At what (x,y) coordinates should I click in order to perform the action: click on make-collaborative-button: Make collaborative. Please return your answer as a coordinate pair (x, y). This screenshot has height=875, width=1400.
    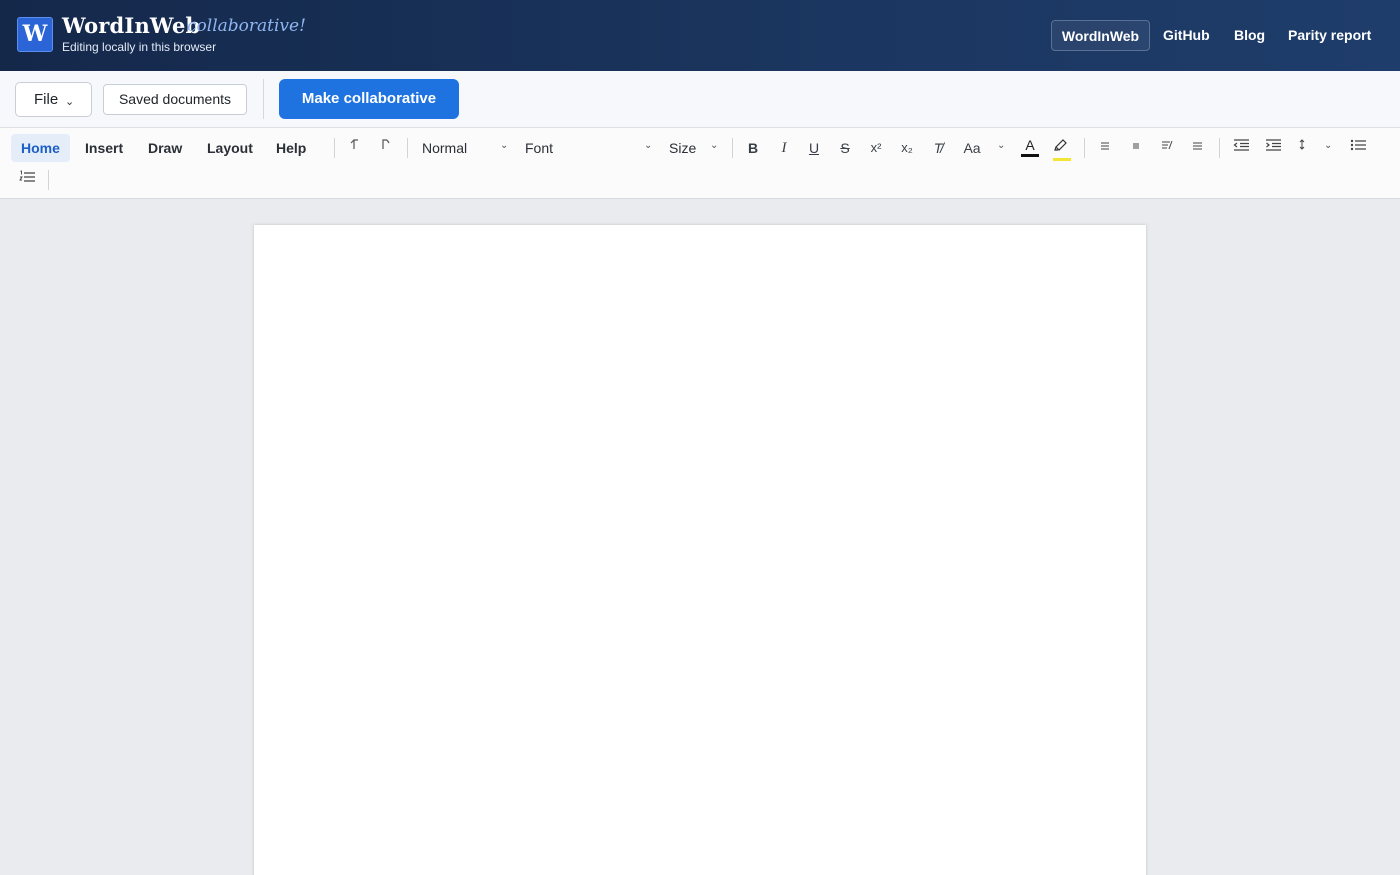
    Looking at the image, I should click on (369, 99).